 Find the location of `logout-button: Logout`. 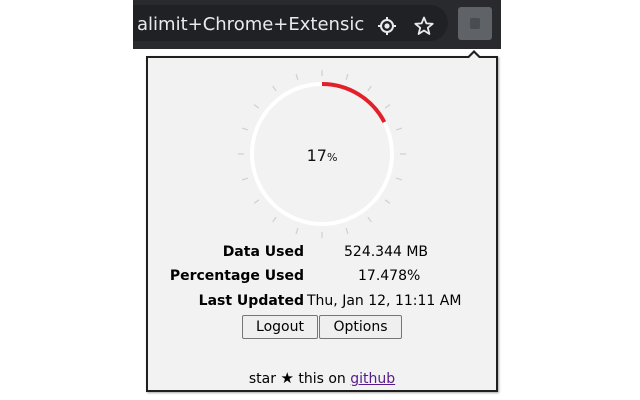

logout-button: Logout is located at coordinates (280, 327).